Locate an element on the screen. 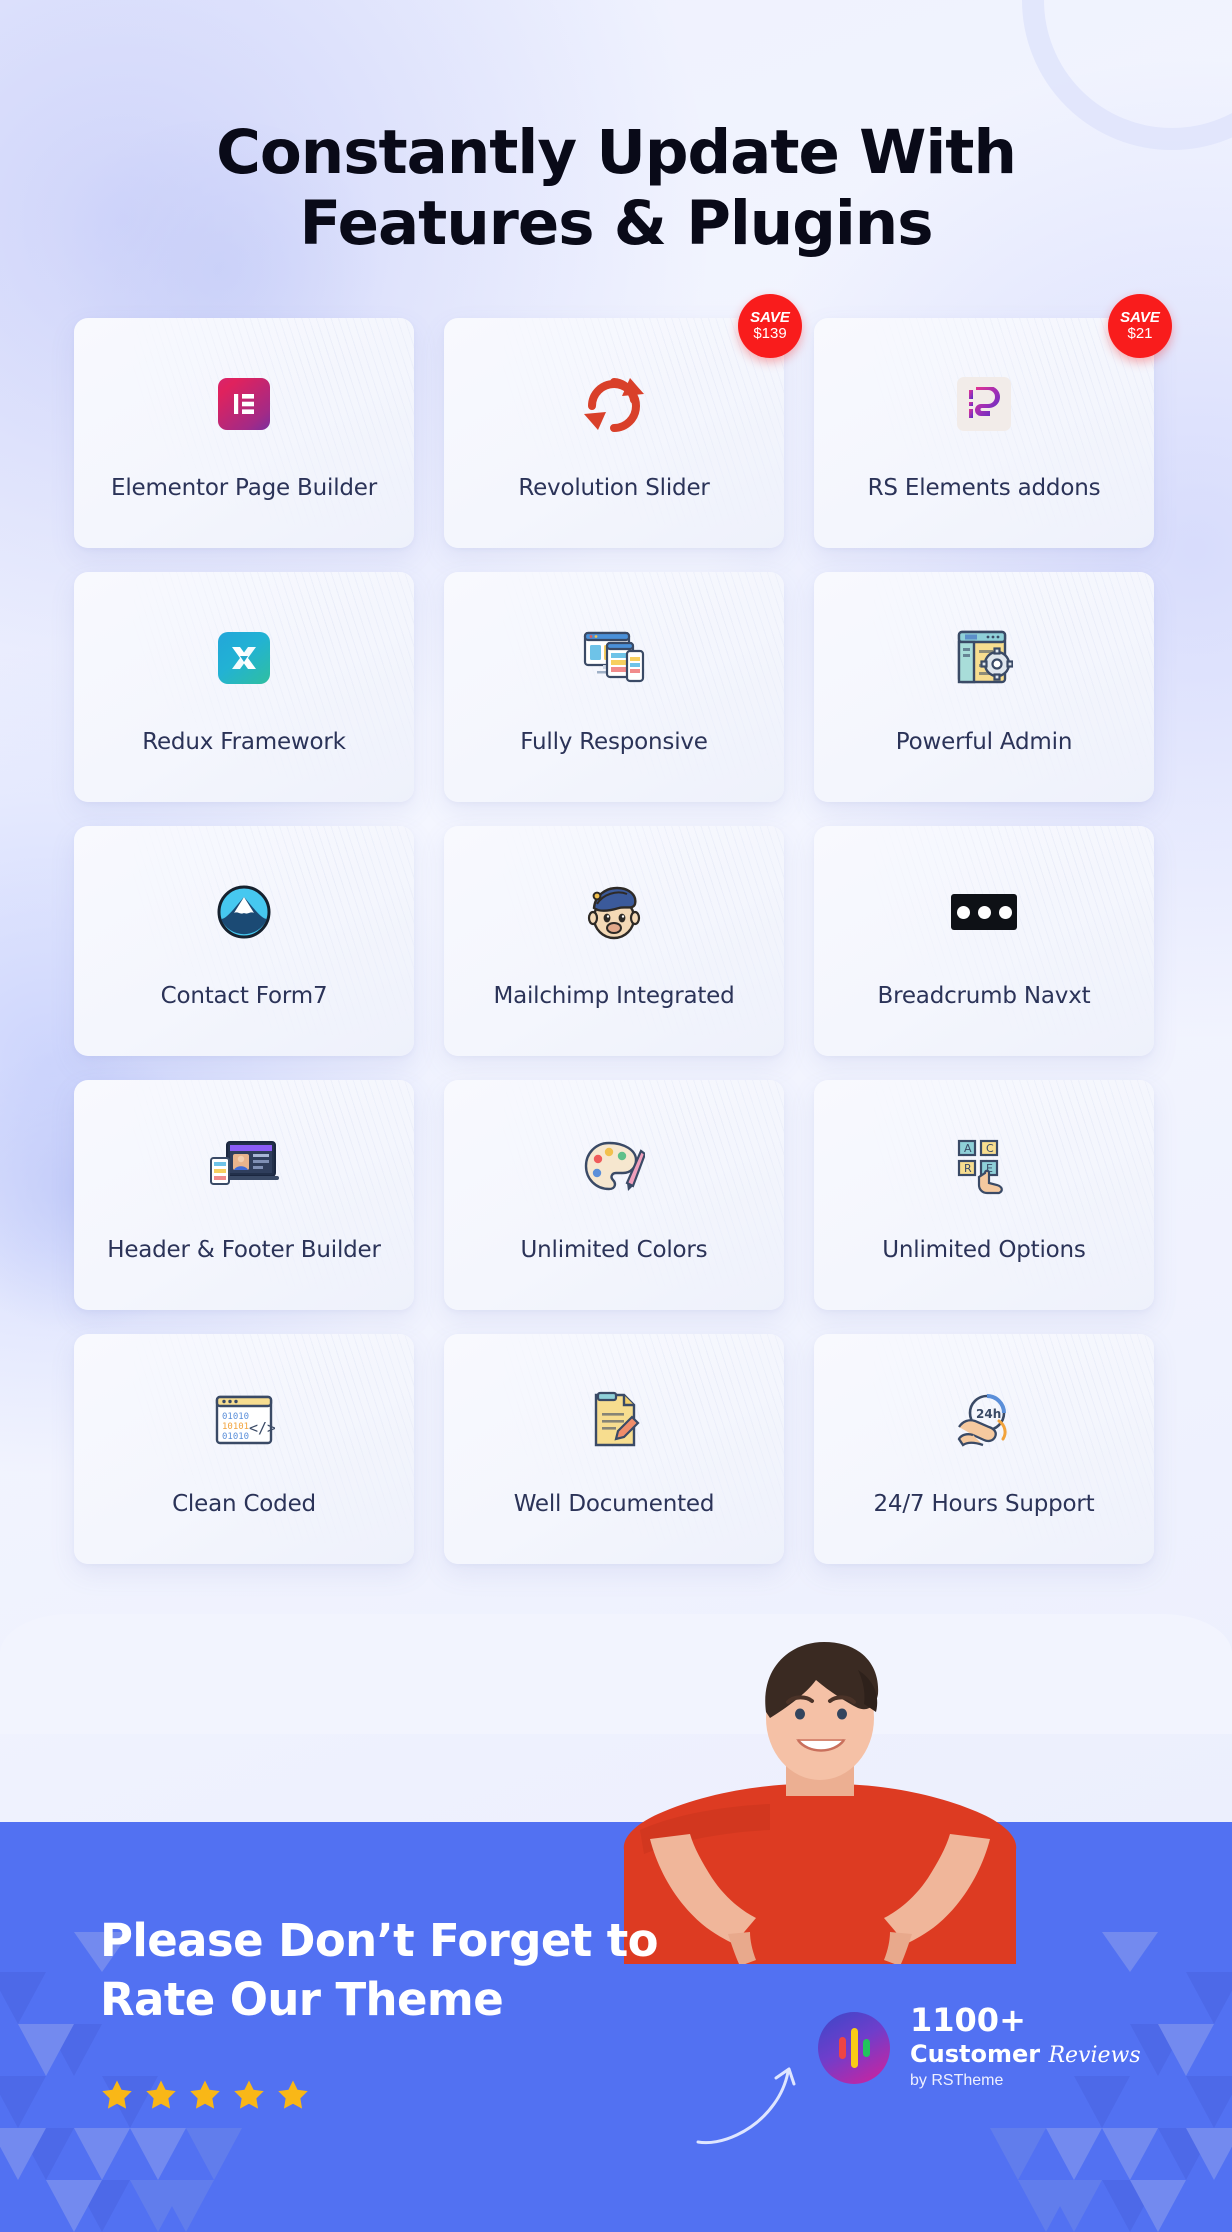 The image size is (1232, 2232). revolution-slider-icon is located at coordinates (614, 405).